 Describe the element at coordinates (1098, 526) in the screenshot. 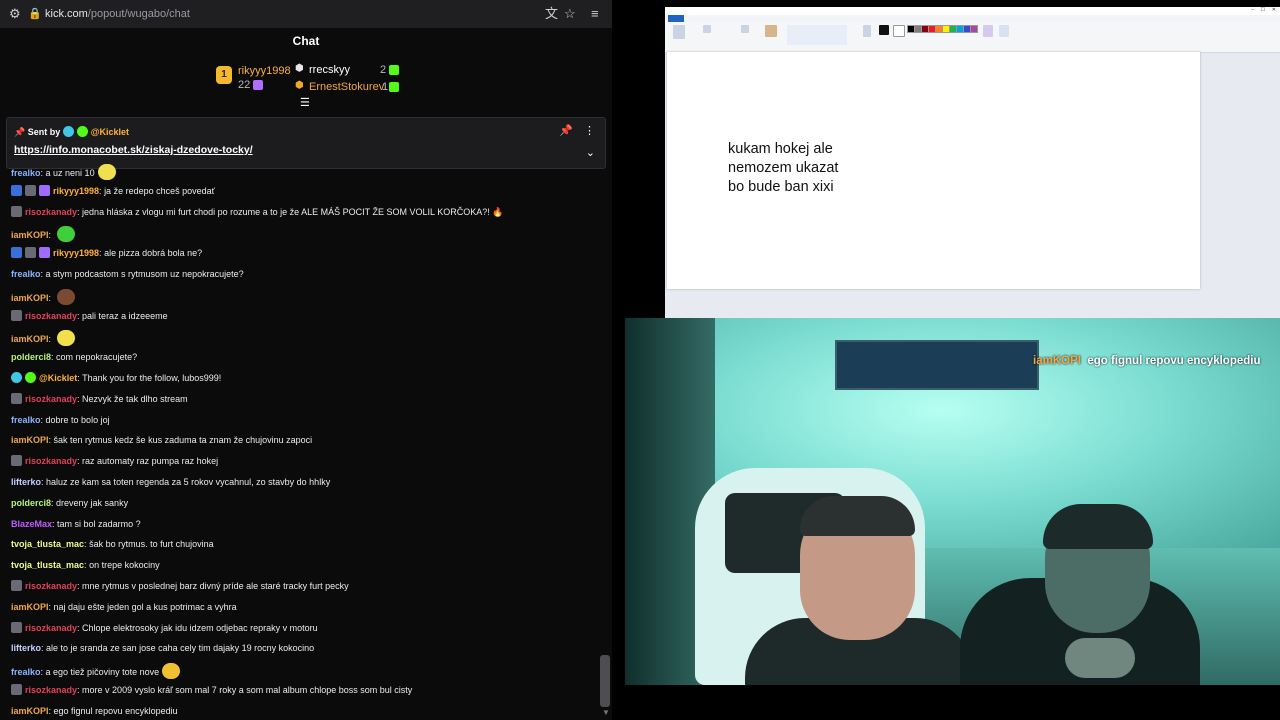

I see `person-right-hair` at that location.